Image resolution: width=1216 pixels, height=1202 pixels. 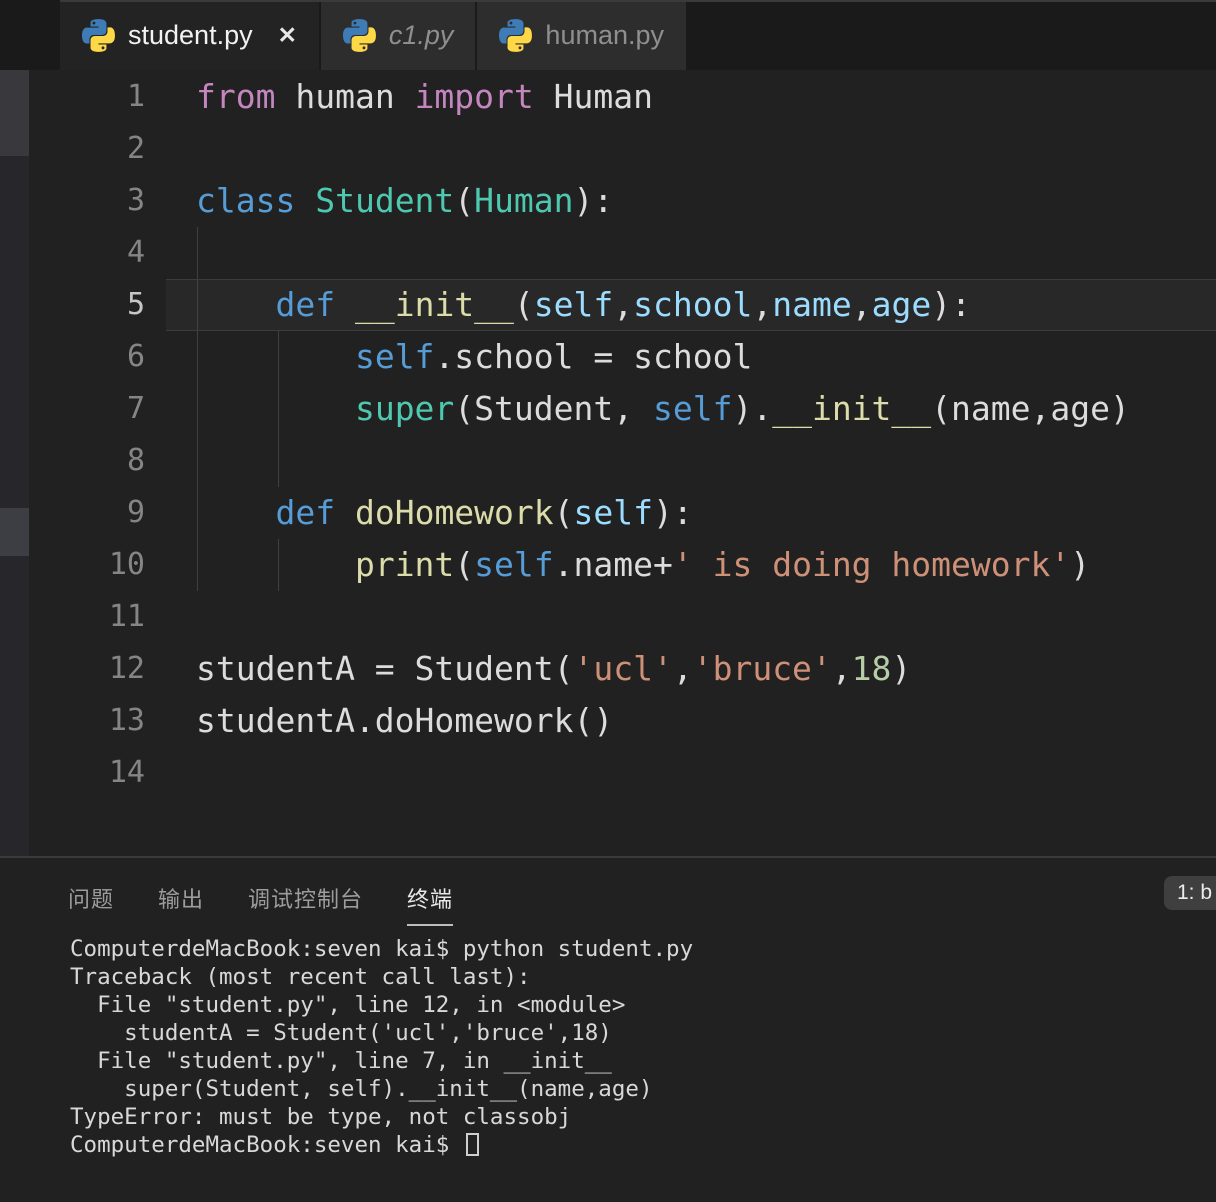 I want to click on code-line-6: 6 self.school = school, so click(x=622, y=357).